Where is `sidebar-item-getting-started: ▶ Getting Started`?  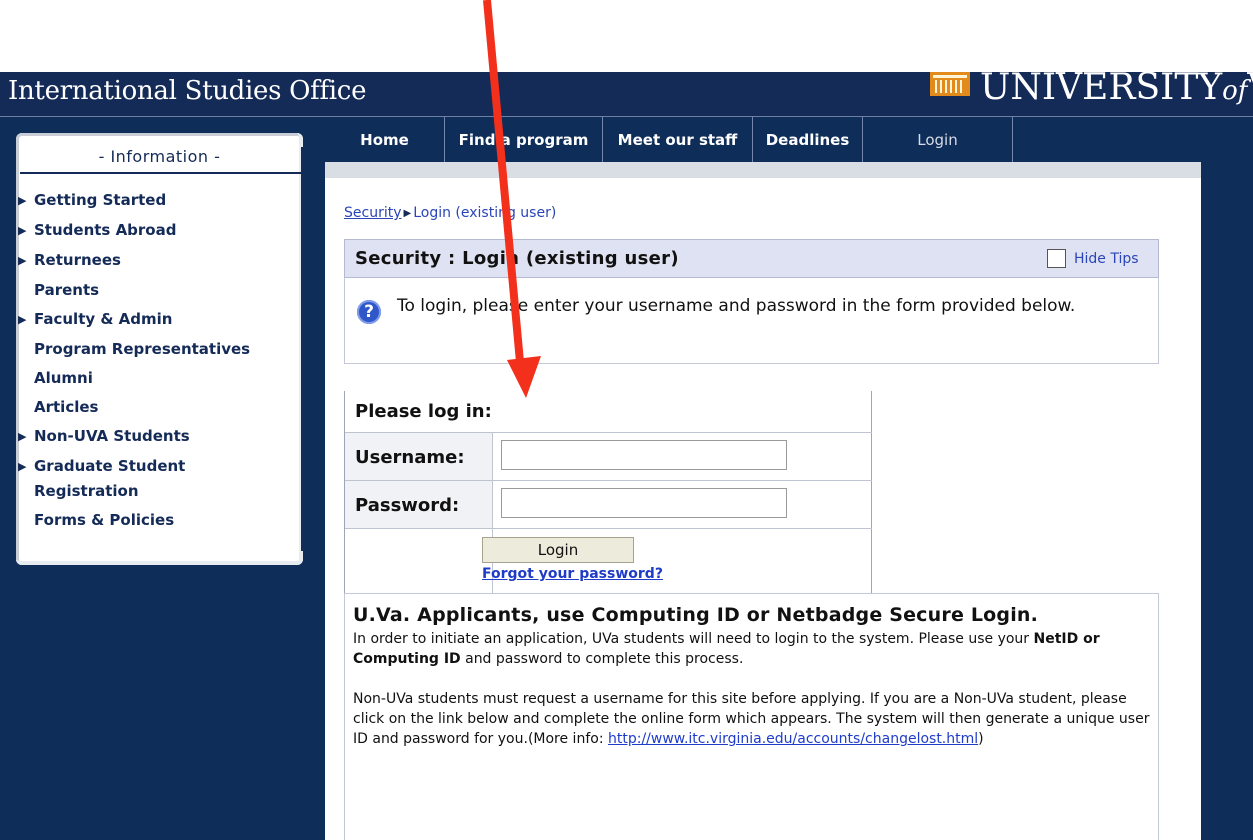 sidebar-item-getting-started: ▶ Getting Started is located at coordinates (92, 200).